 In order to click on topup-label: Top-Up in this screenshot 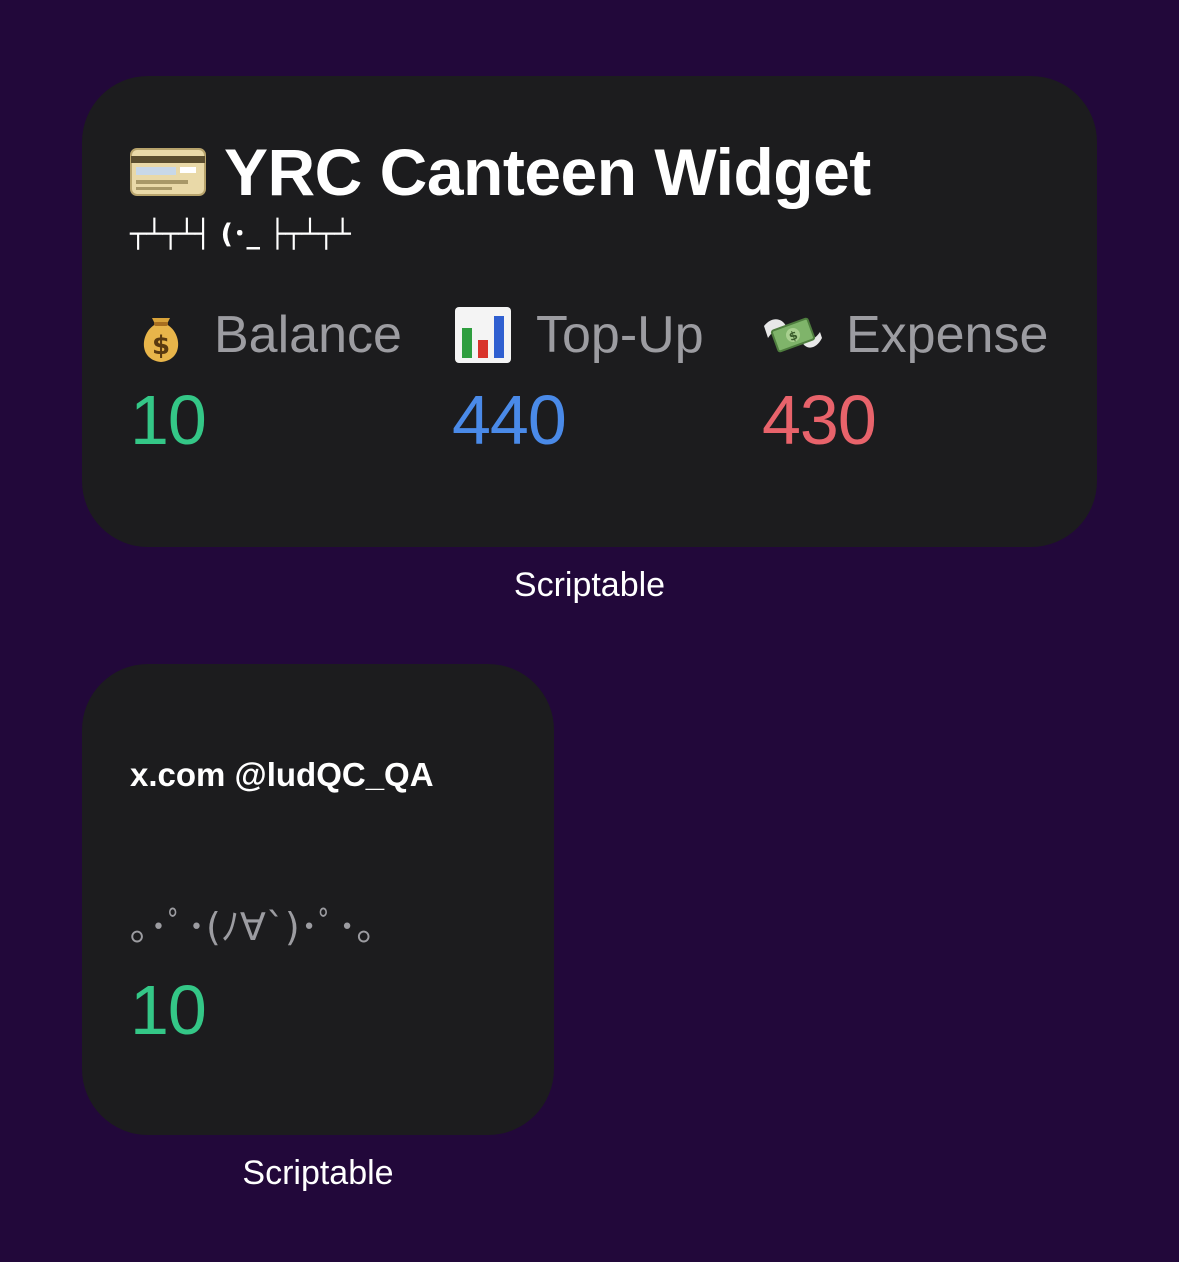, I will do `click(620, 335)`.